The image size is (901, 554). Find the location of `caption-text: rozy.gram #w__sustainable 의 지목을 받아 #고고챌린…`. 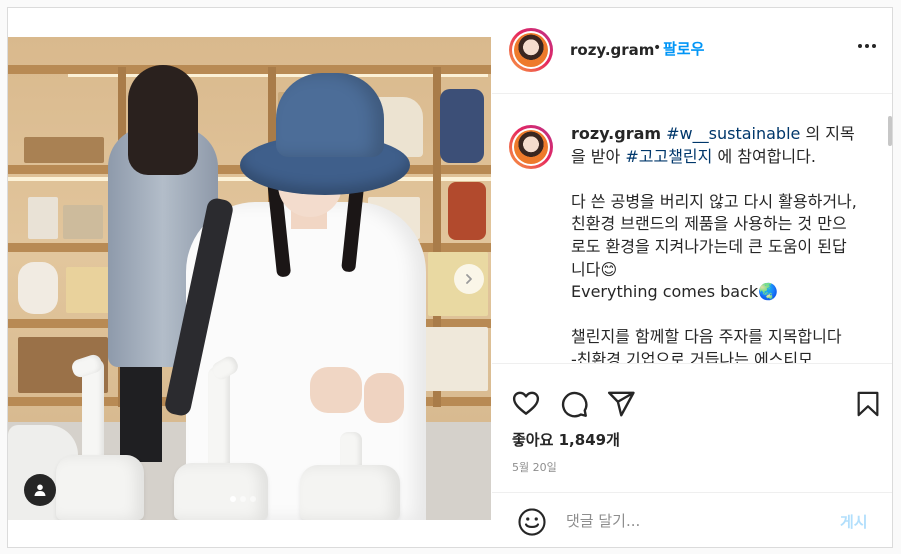

caption-text: rozy.gram #w__sustainable 의 지목을 받아 #고고챌린… is located at coordinates (716, 243).